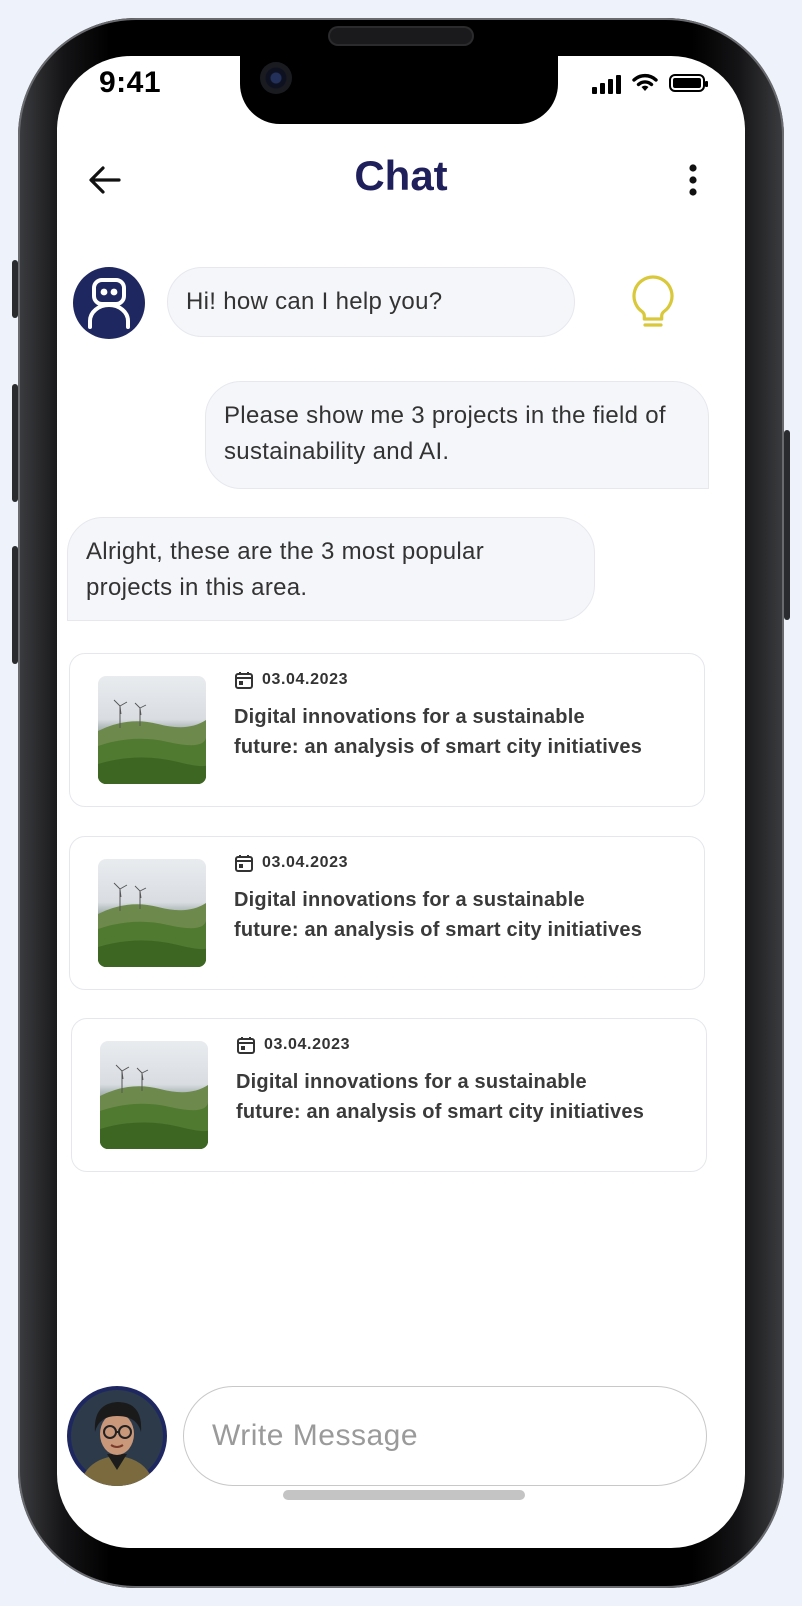  Describe the element at coordinates (371, 302) in the screenshot. I see `bot-message: Hi! how can I help you?` at that location.